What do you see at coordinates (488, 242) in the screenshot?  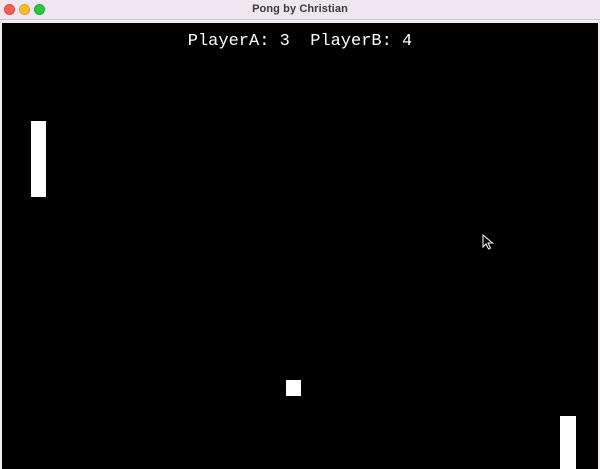 I see `arrow-cursor-icon` at bounding box center [488, 242].